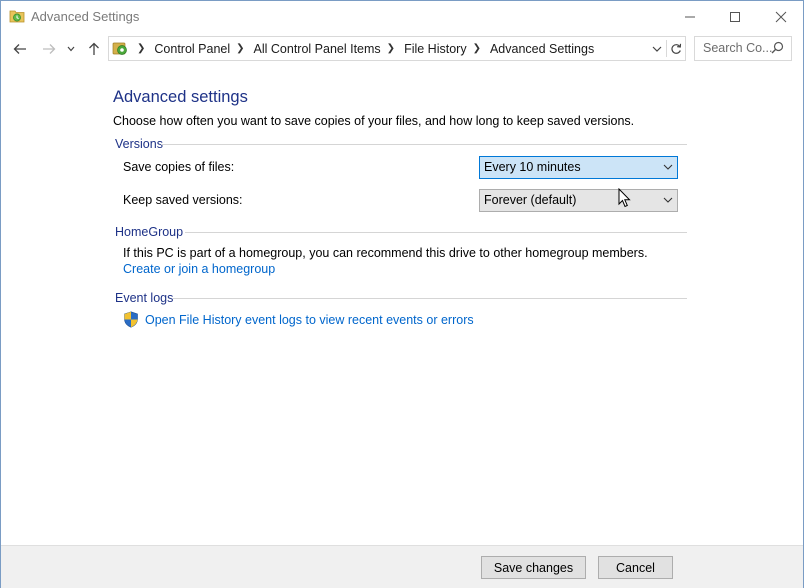 This screenshot has height=588, width=804. Describe the element at coordinates (120, 48) in the screenshot. I see `control-panel-icon` at that location.